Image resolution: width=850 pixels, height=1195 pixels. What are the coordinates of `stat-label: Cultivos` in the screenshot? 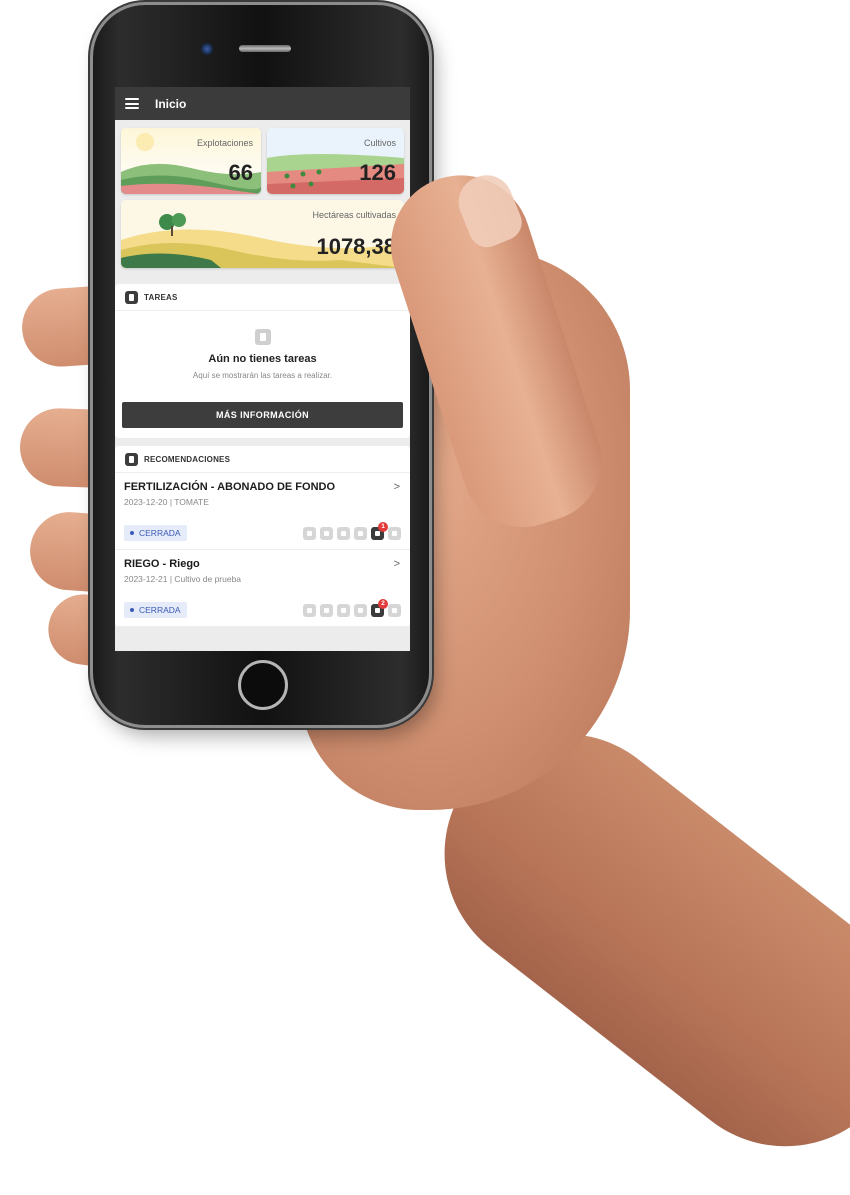 It's located at (379, 143).